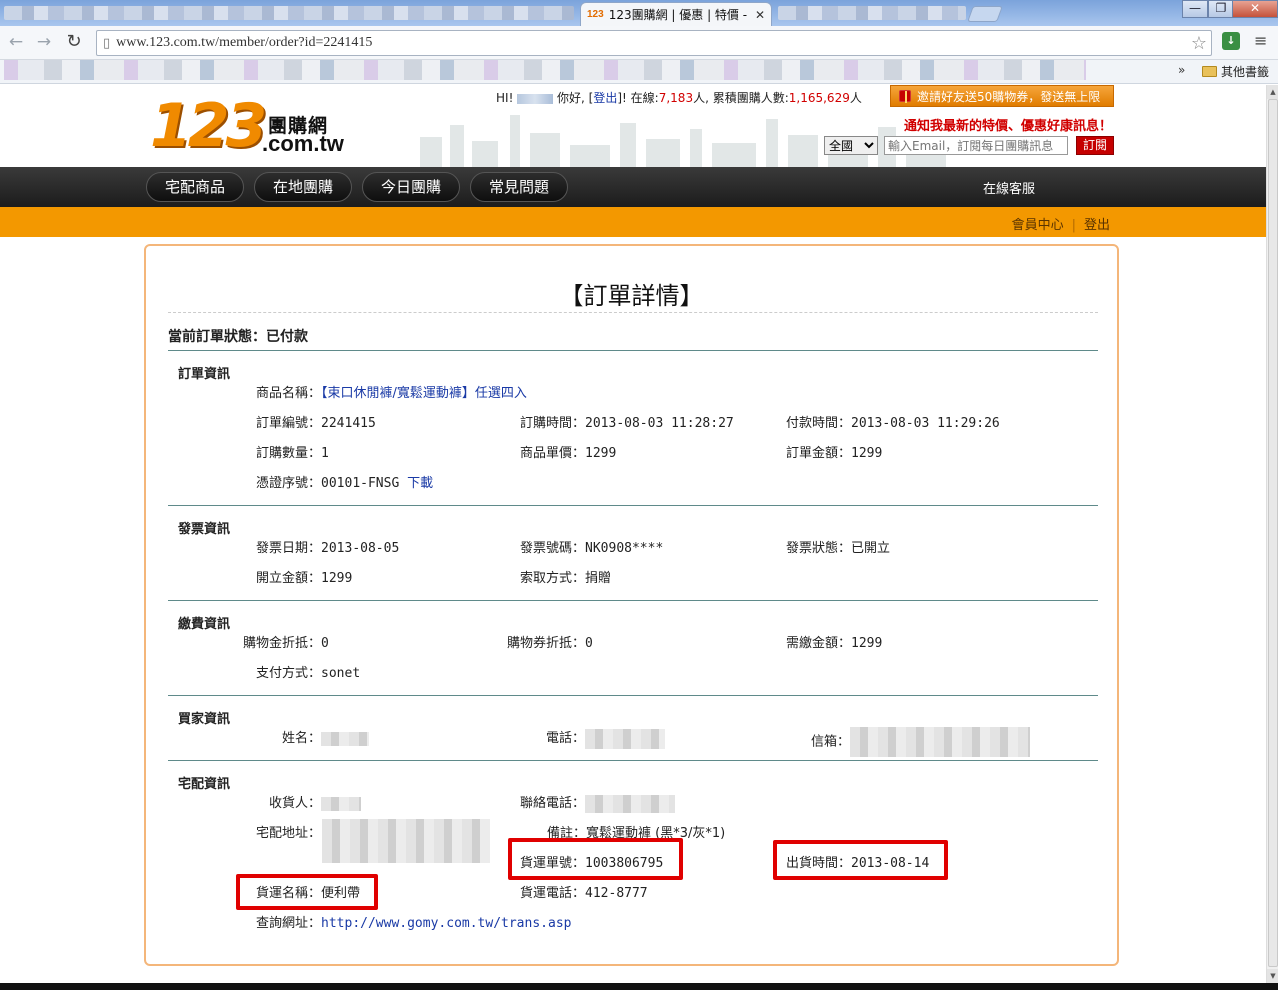  I want to click on voucher-download-link: 下載, so click(420, 483).